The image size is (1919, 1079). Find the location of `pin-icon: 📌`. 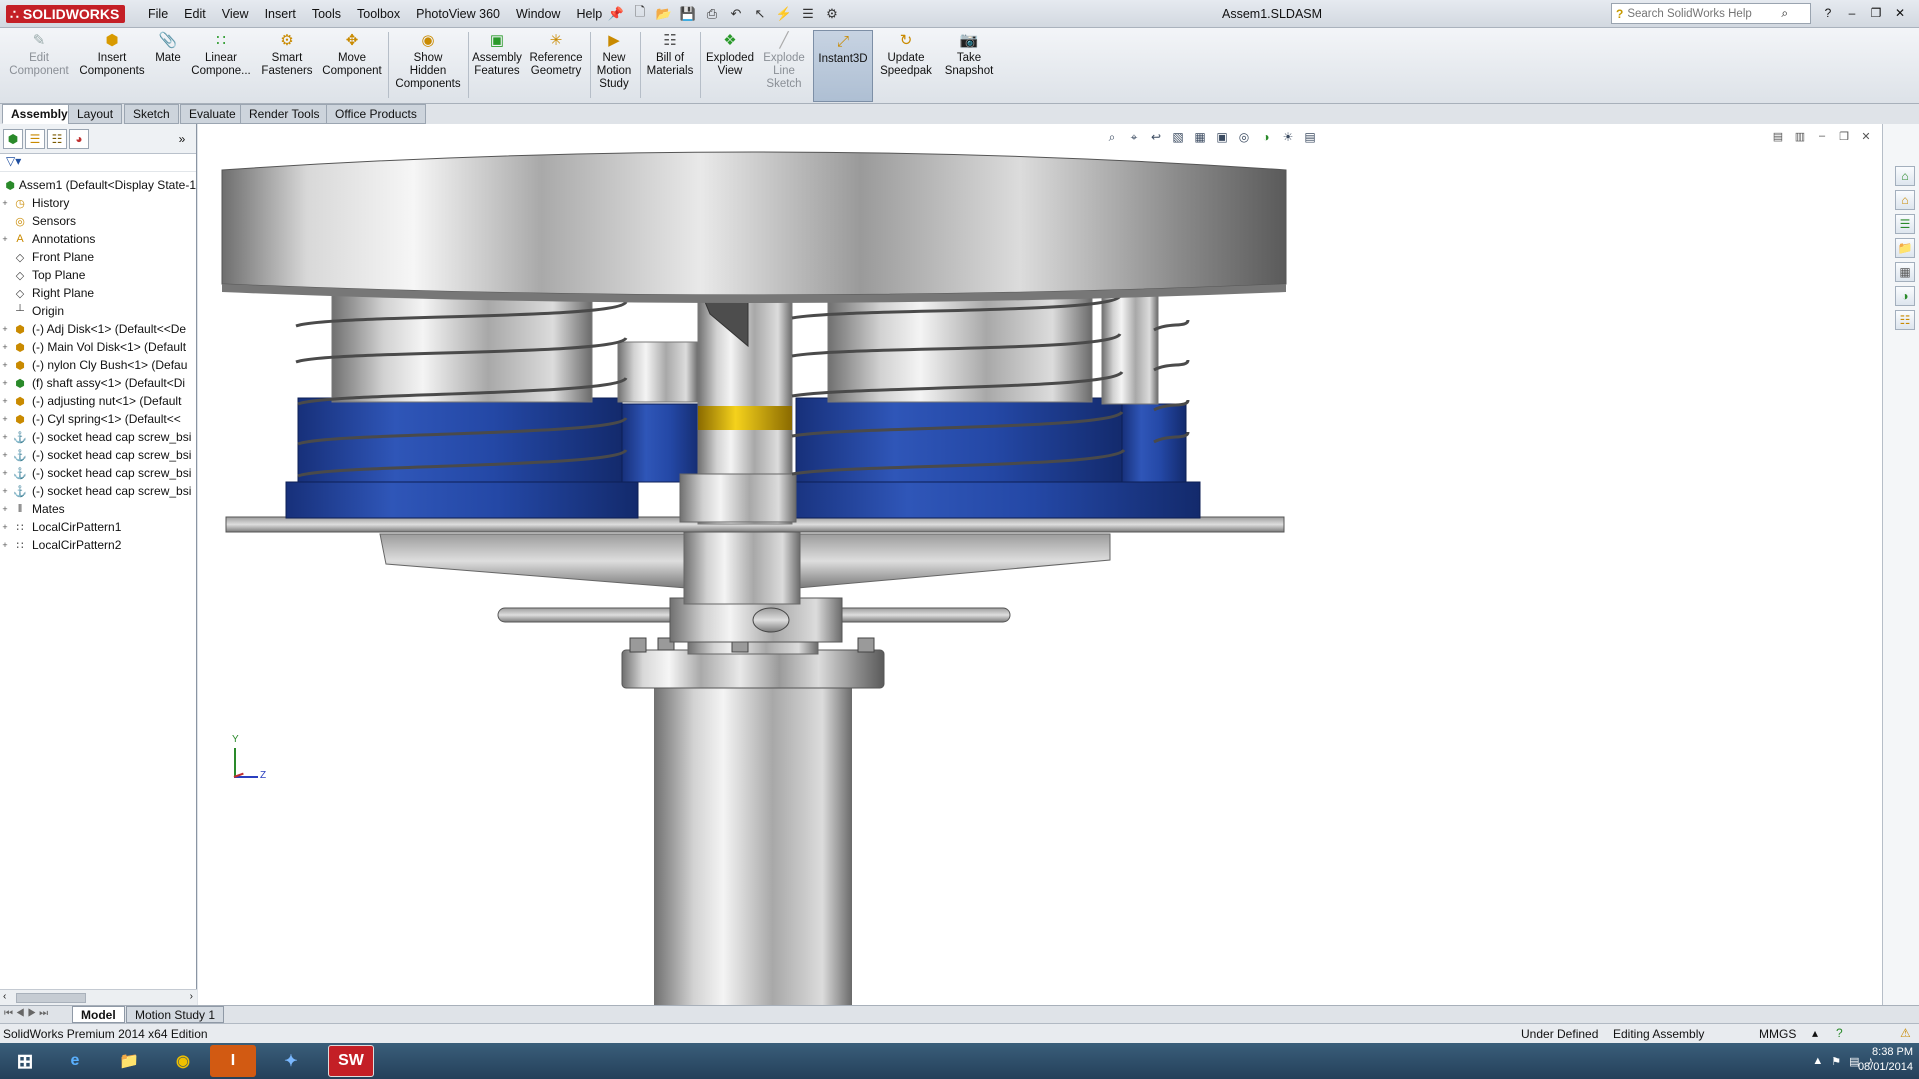

pin-icon: 📌 is located at coordinates (616, 14).